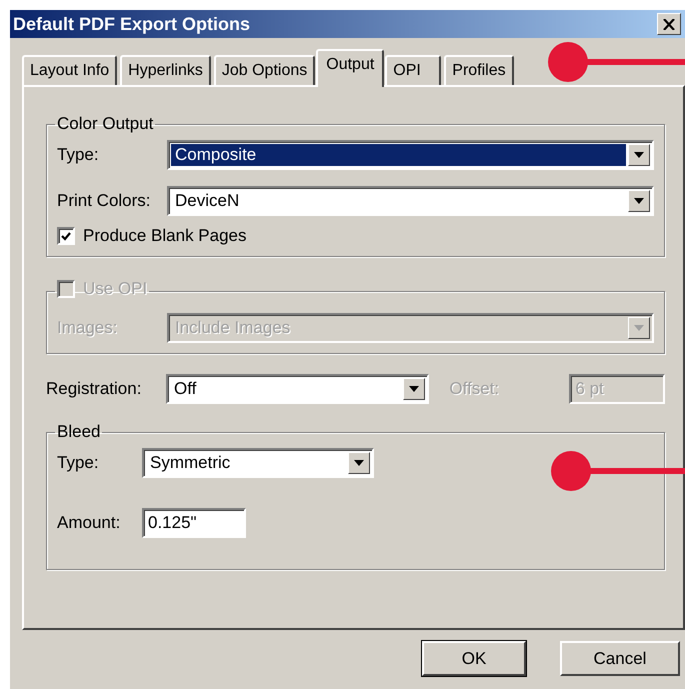  I want to click on dropdown: Off, so click(298, 389).